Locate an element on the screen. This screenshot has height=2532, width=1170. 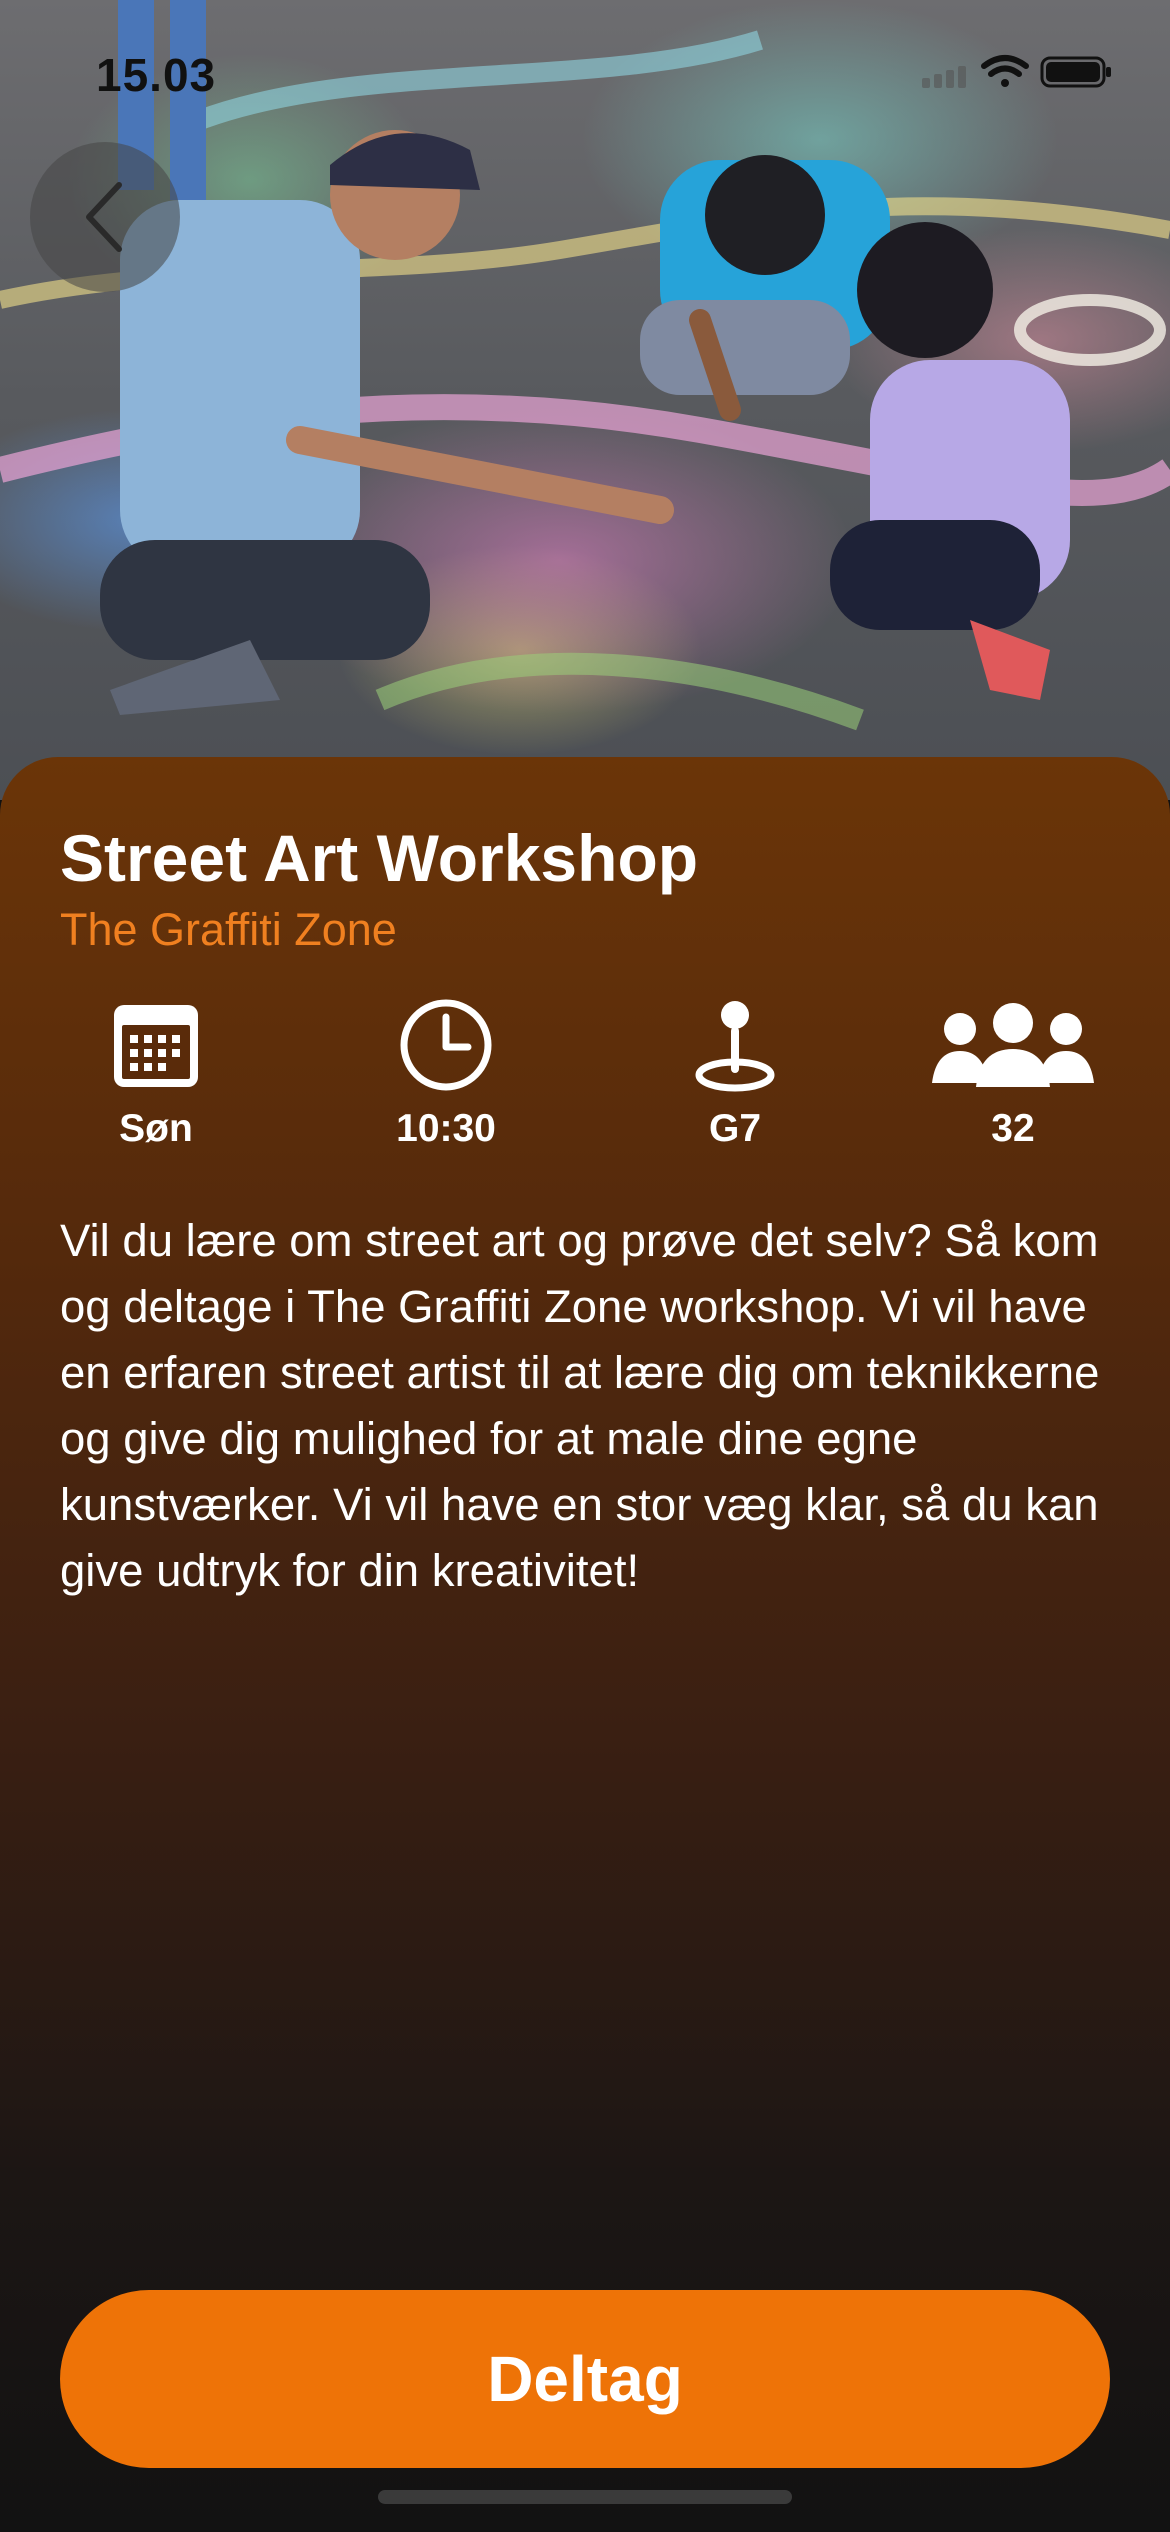
clock-icon is located at coordinates (446, 1045).